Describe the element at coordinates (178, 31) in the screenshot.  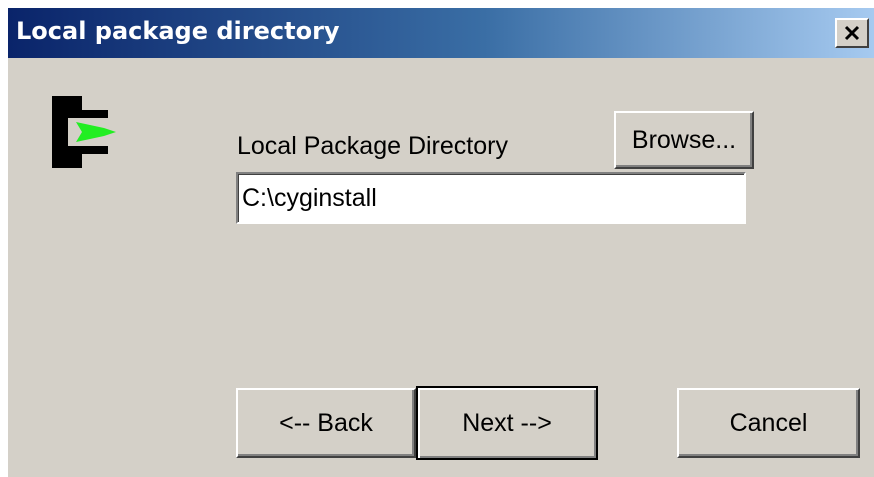
I see `window-title: Local package directory` at that location.